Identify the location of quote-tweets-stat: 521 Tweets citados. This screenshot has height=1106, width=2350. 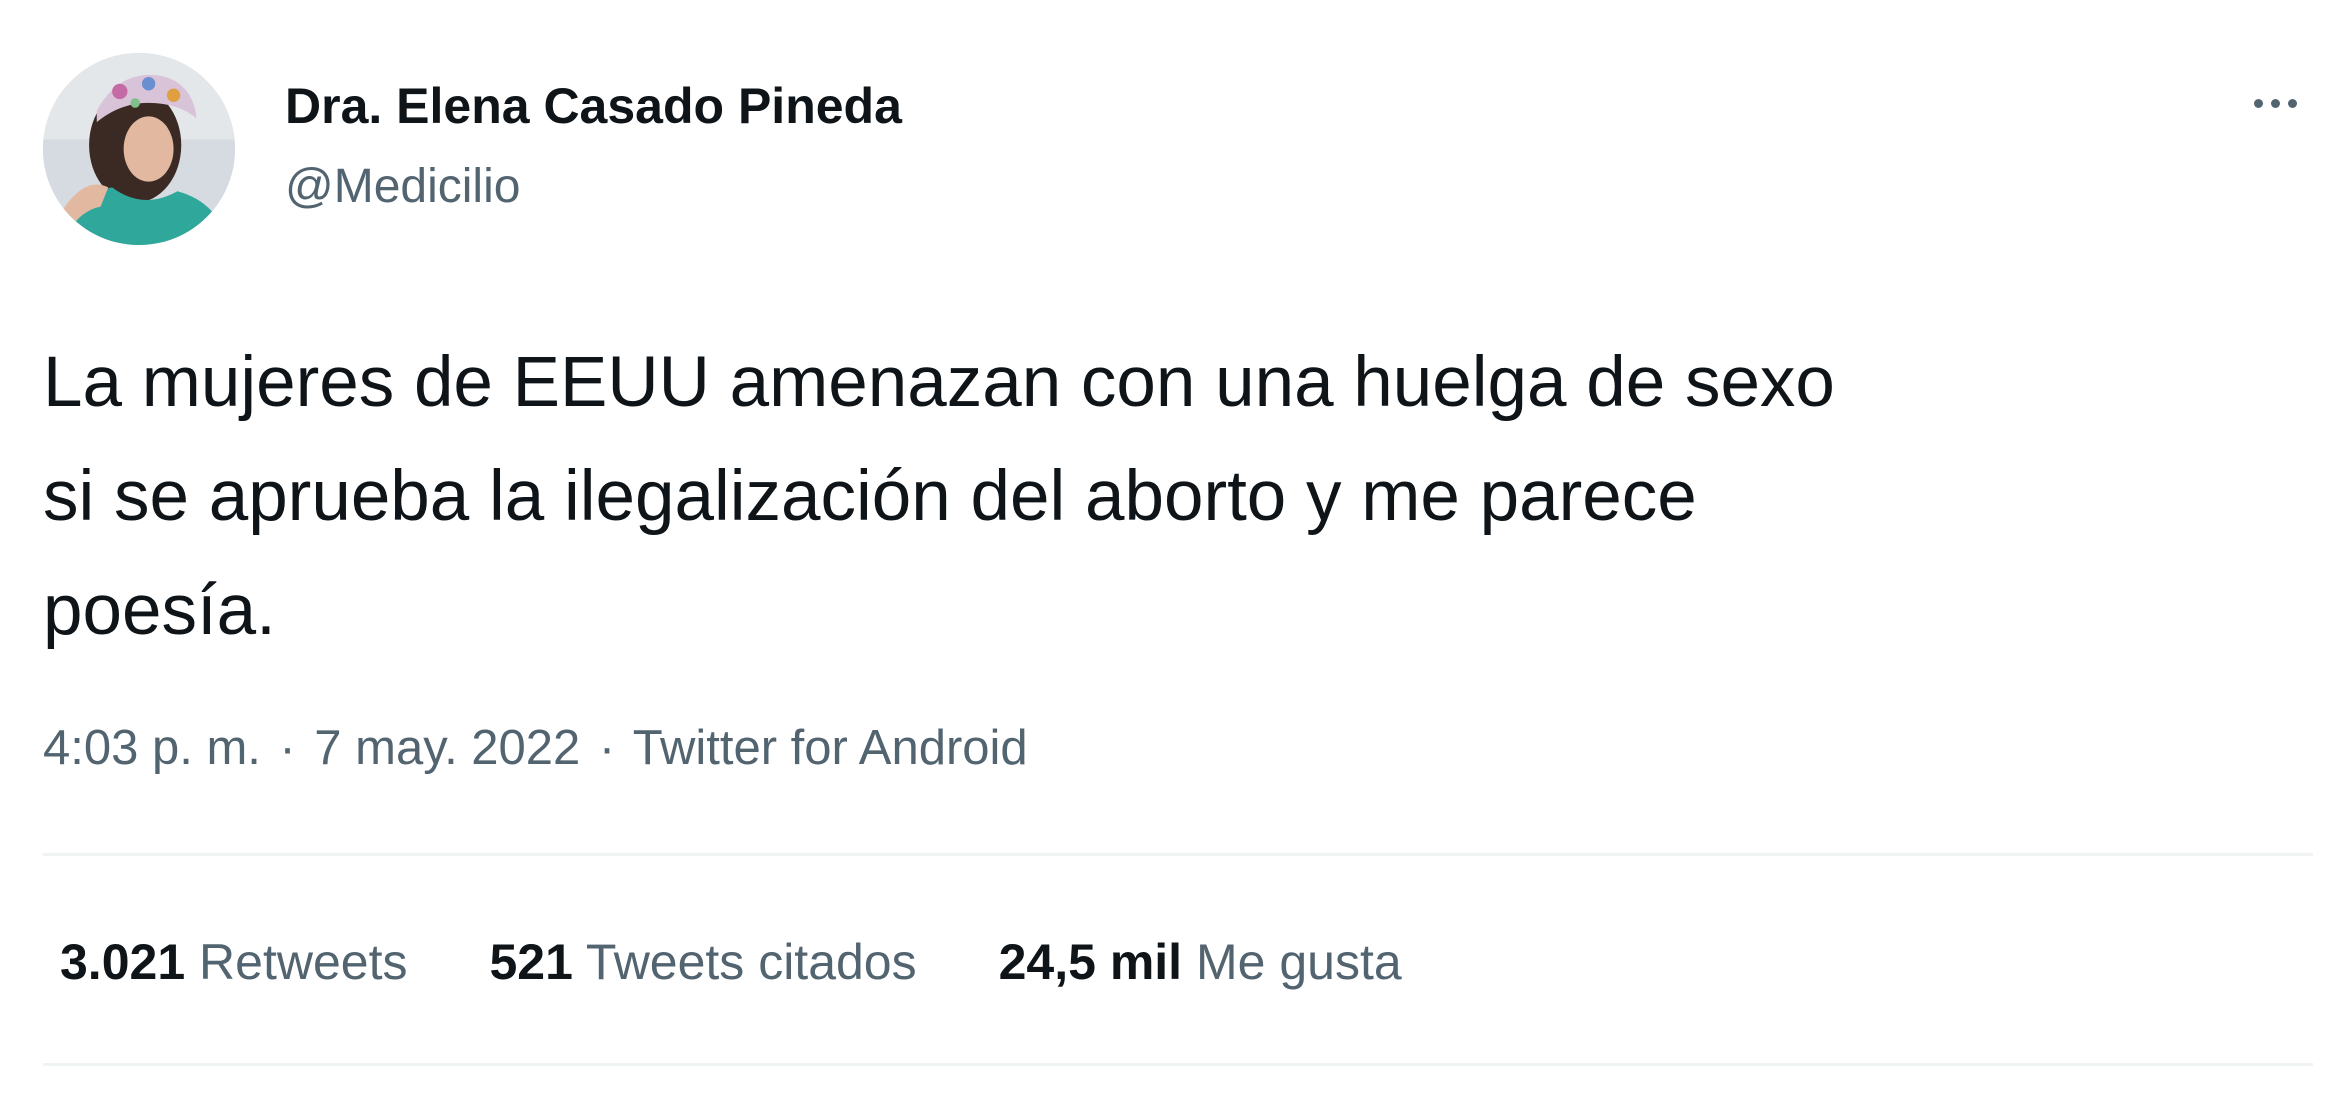
(702, 962).